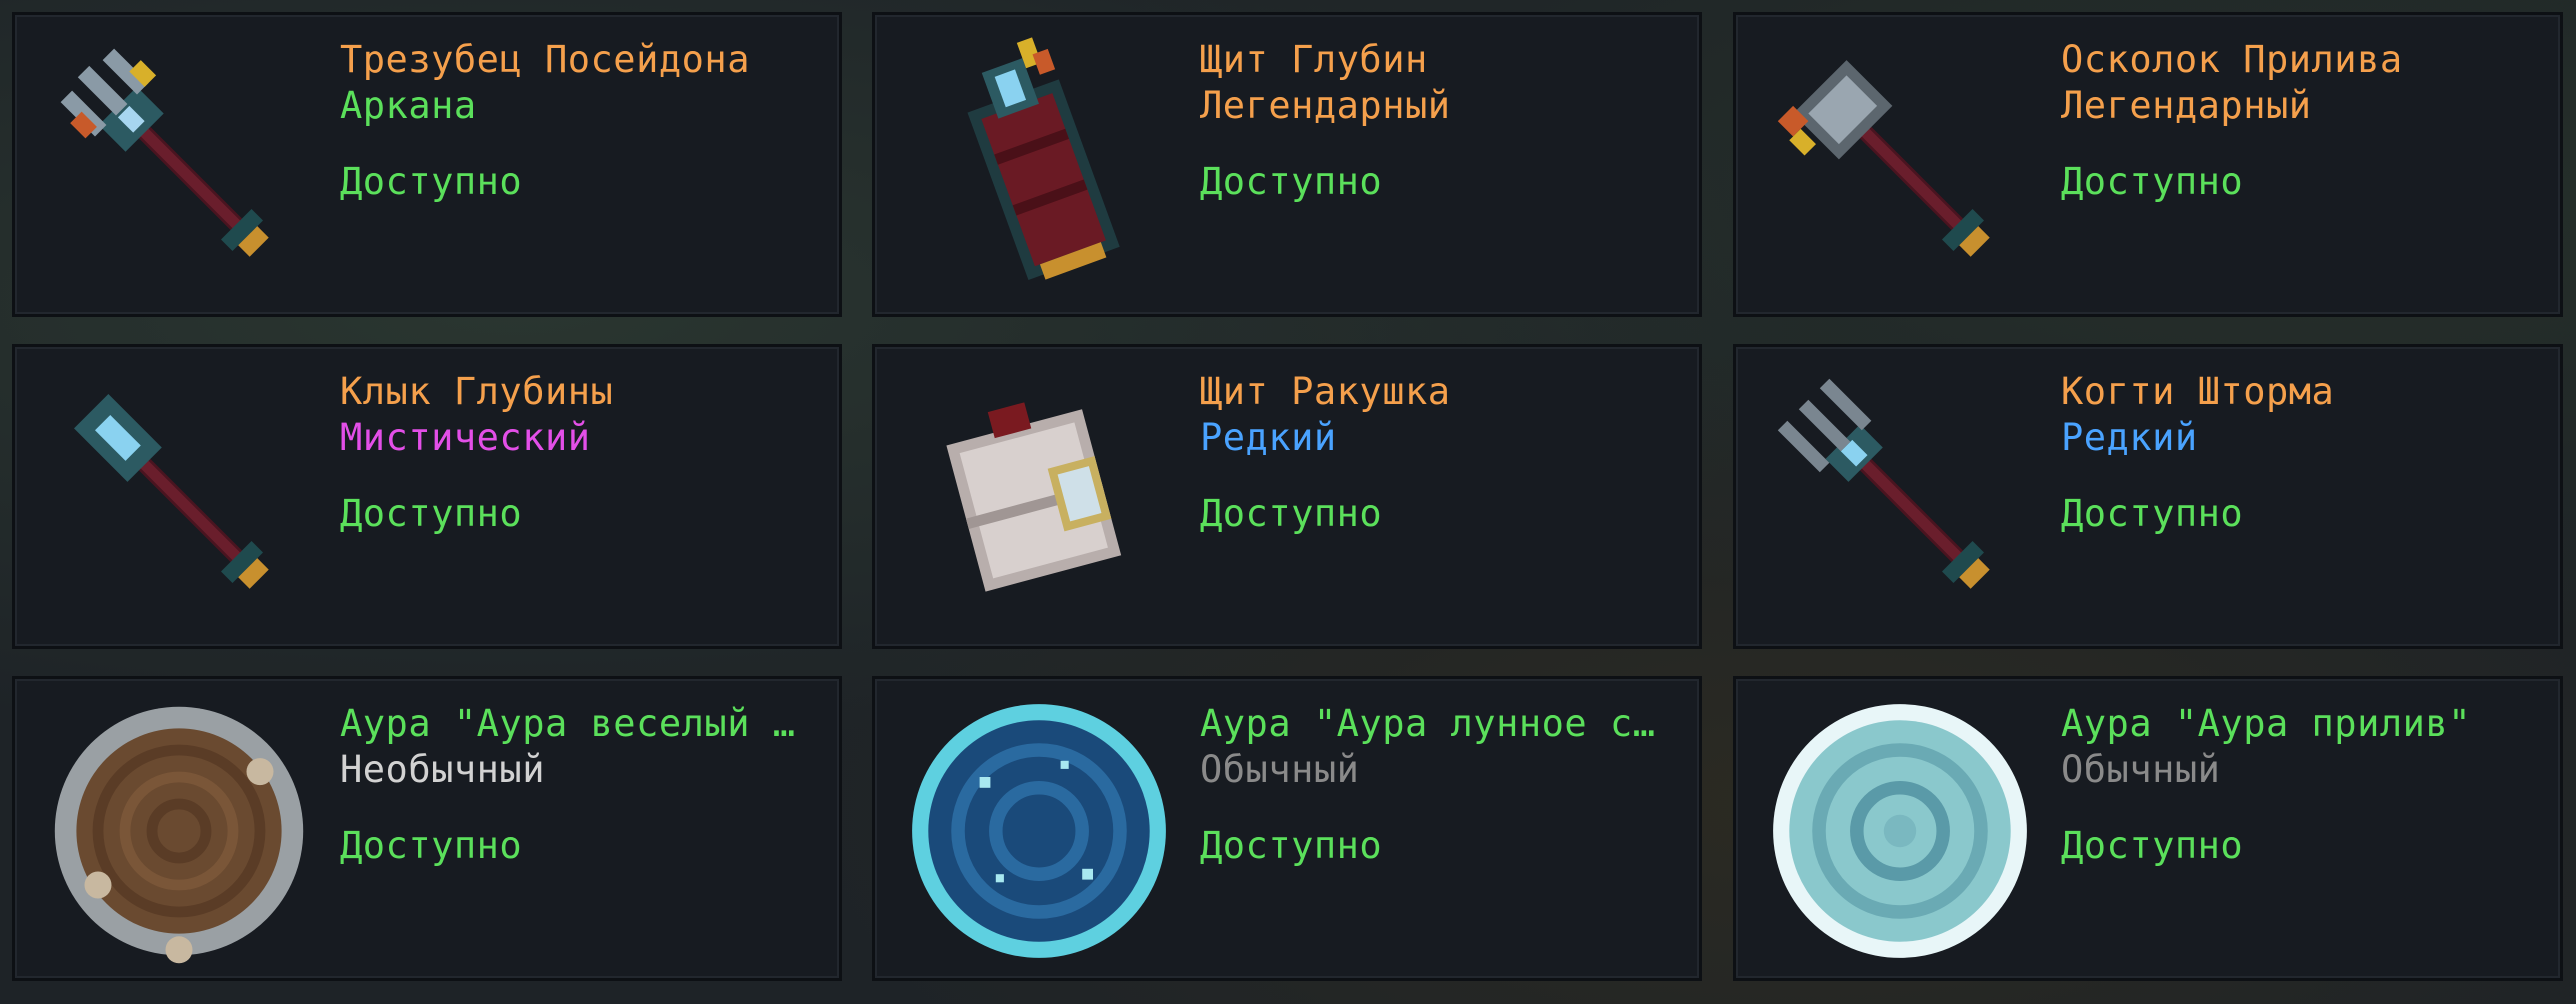  I want to click on trident-icon, so click(179, 167).